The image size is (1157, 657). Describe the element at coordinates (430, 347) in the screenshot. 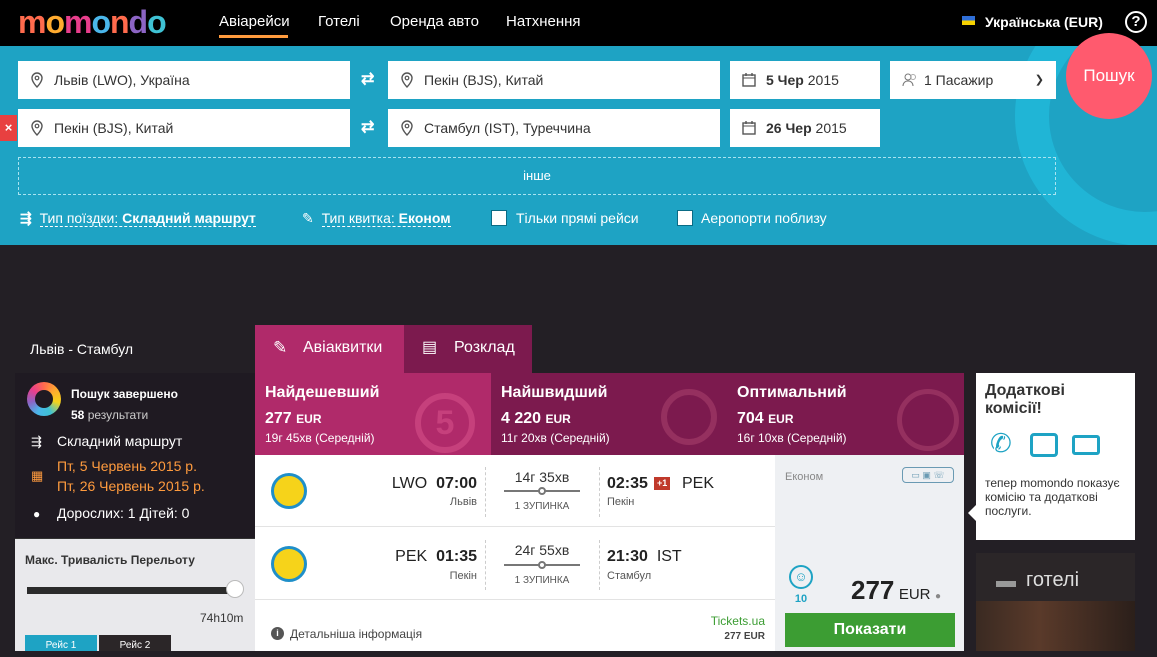

I see `schedule-icon: ▤` at that location.